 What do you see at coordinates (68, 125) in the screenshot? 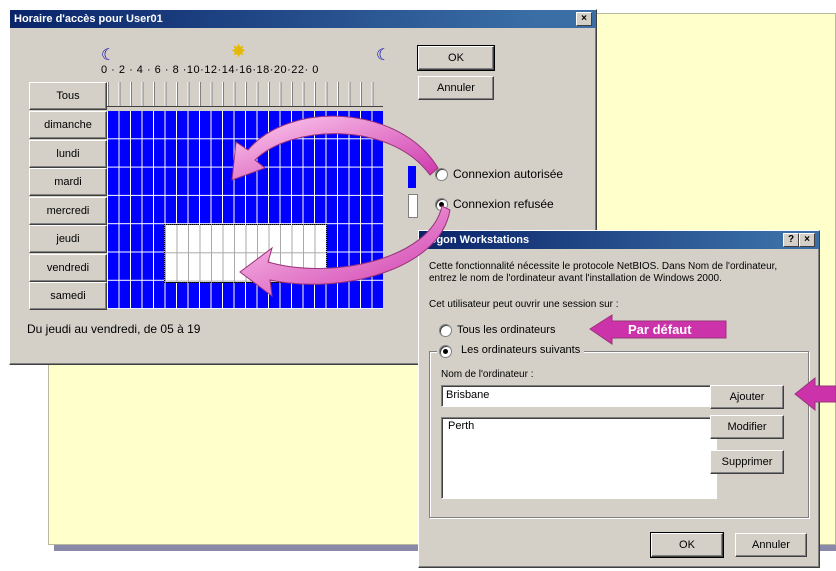
I see `day-button-dimanche: dimanche` at bounding box center [68, 125].